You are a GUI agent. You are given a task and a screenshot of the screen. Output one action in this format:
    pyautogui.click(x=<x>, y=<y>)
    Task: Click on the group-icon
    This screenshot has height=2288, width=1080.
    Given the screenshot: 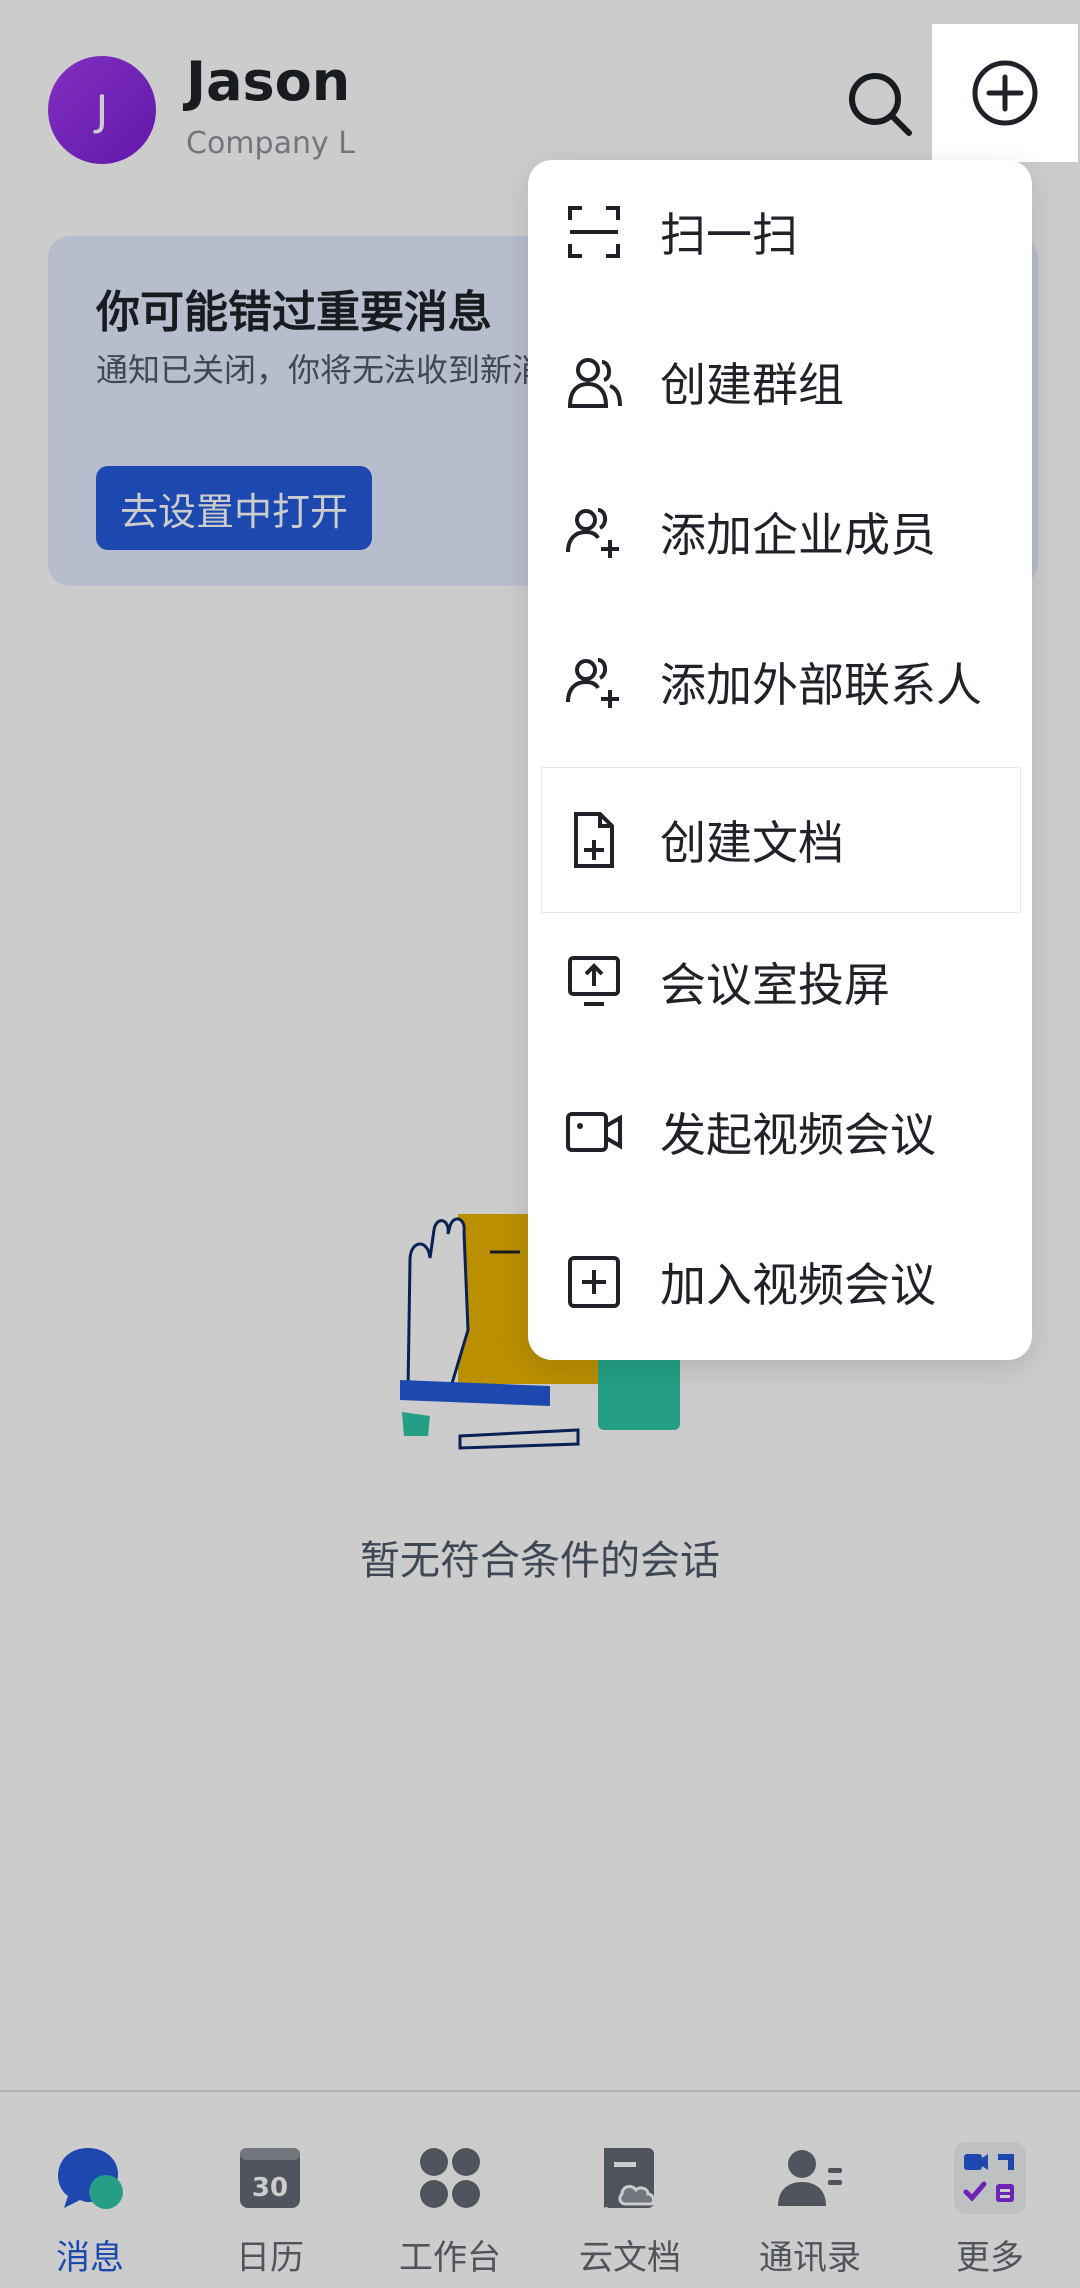 What is the action you would take?
    pyautogui.click(x=594, y=383)
    